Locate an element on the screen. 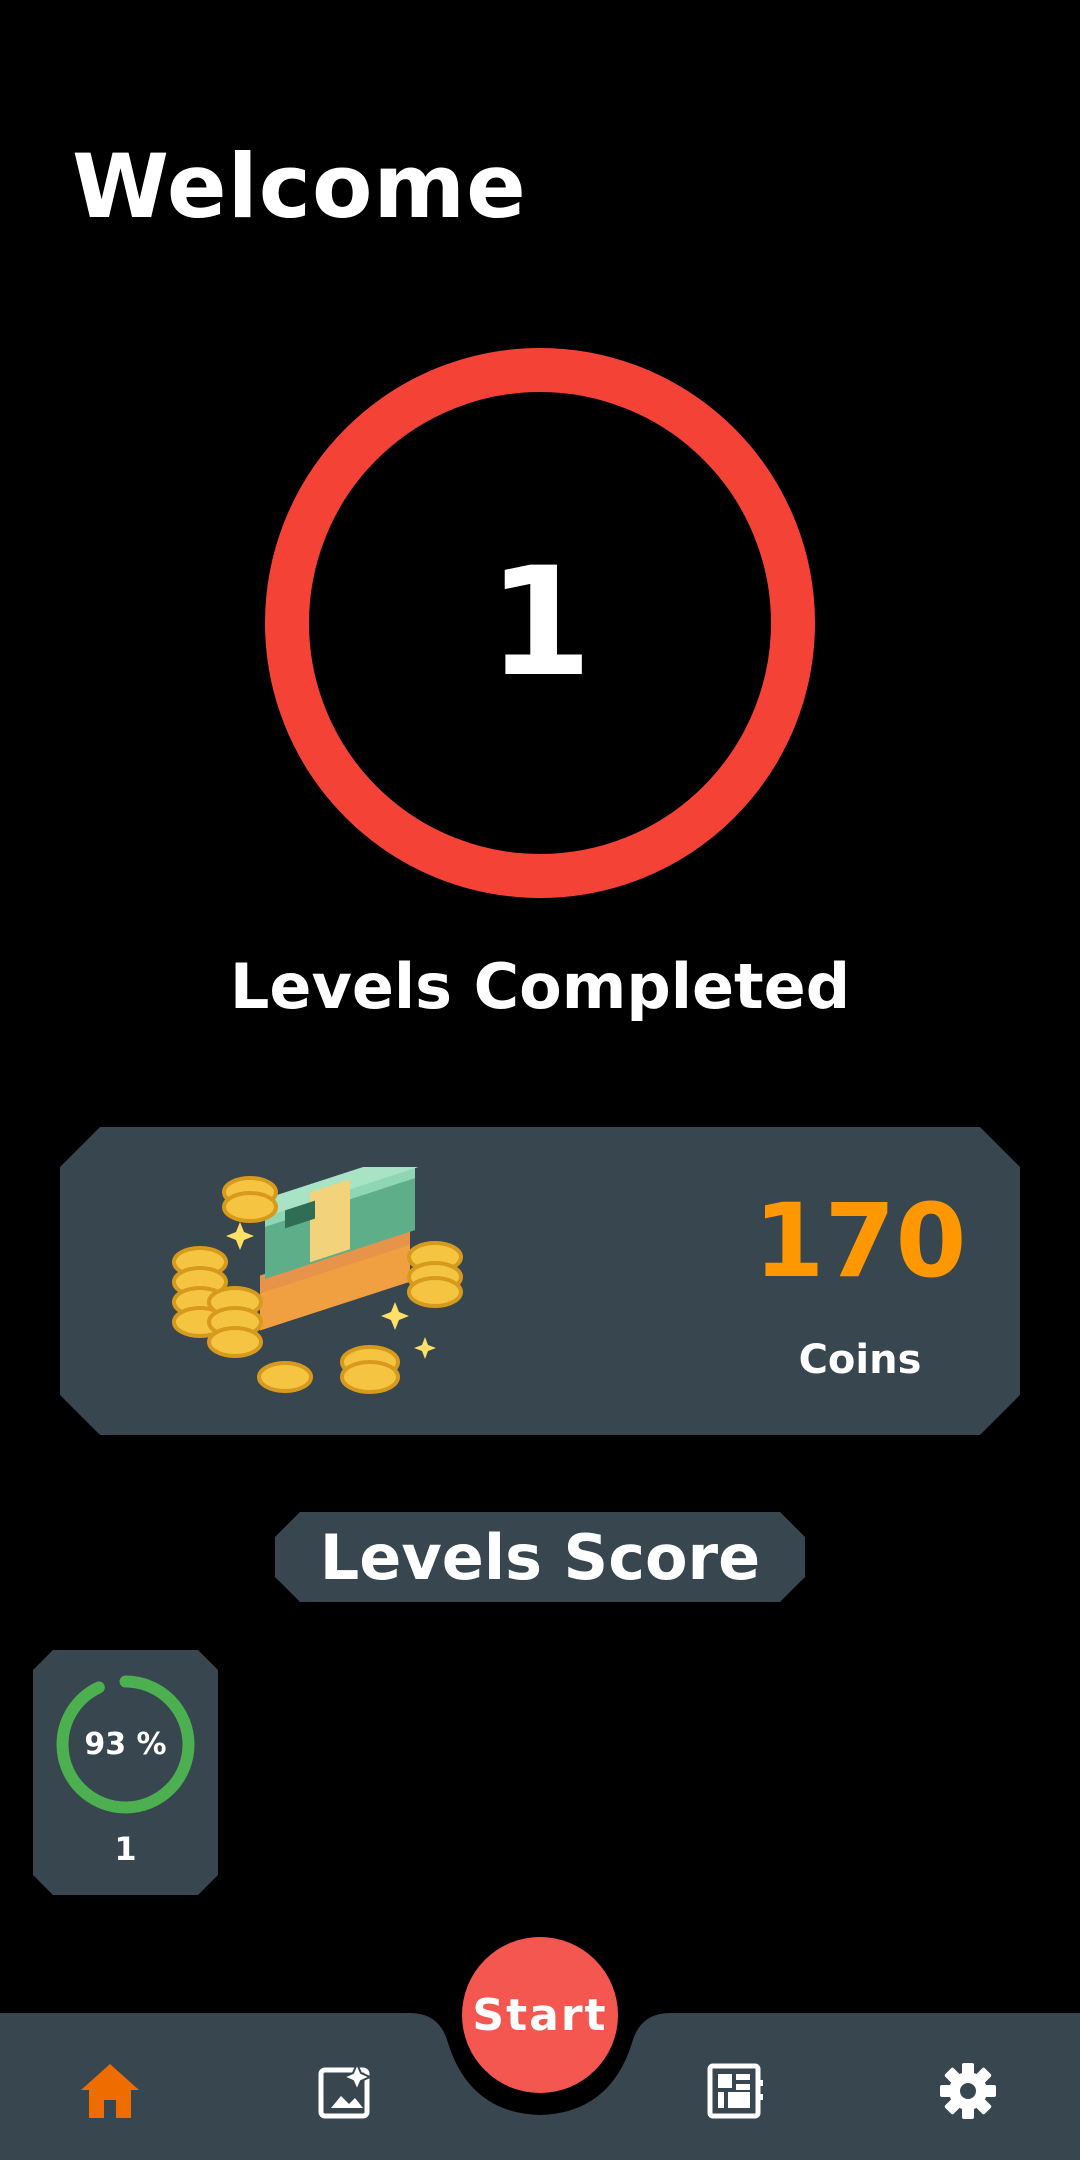  gear-icon is located at coordinates (968, 2091).